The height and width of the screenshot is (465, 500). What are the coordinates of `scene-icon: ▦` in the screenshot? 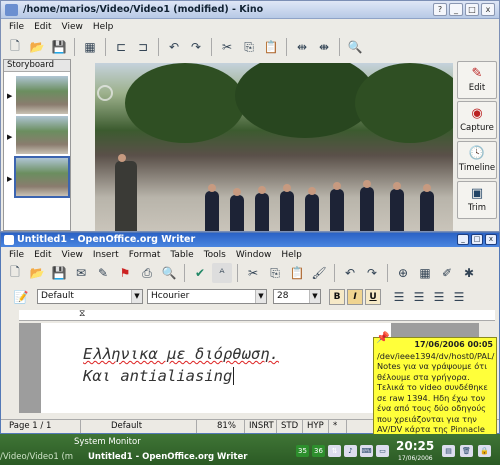 It's located at (90, 47).